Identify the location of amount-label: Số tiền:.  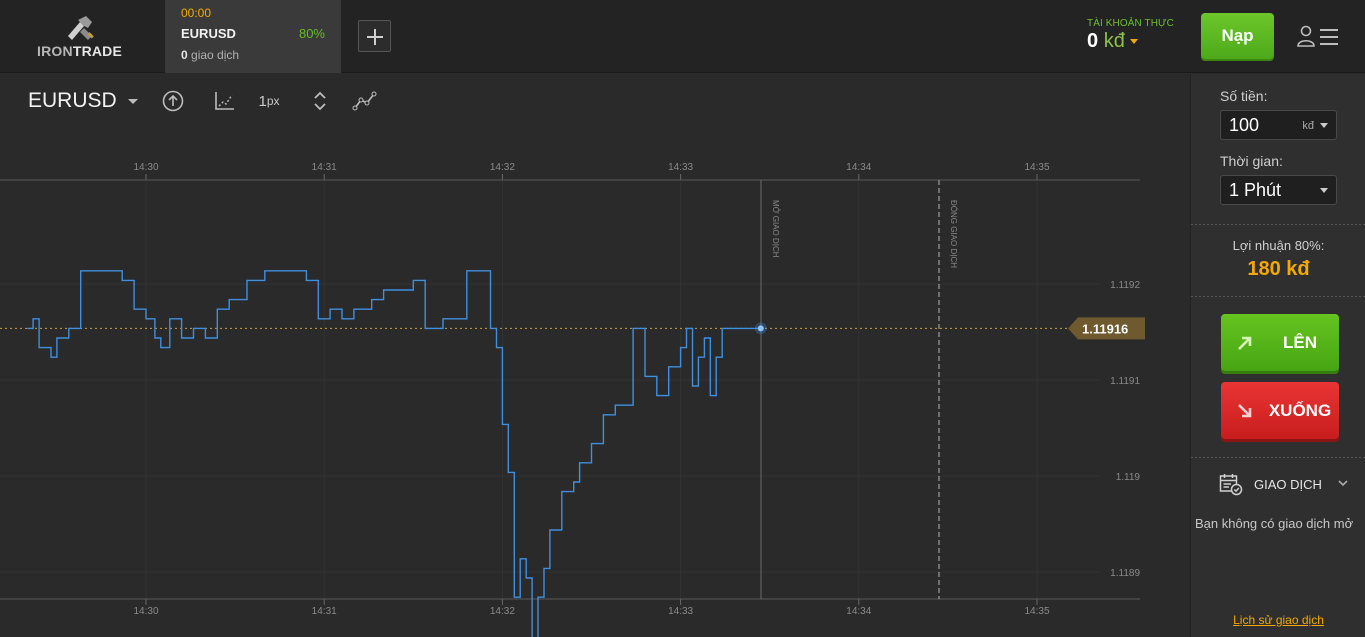
(1244, 96).